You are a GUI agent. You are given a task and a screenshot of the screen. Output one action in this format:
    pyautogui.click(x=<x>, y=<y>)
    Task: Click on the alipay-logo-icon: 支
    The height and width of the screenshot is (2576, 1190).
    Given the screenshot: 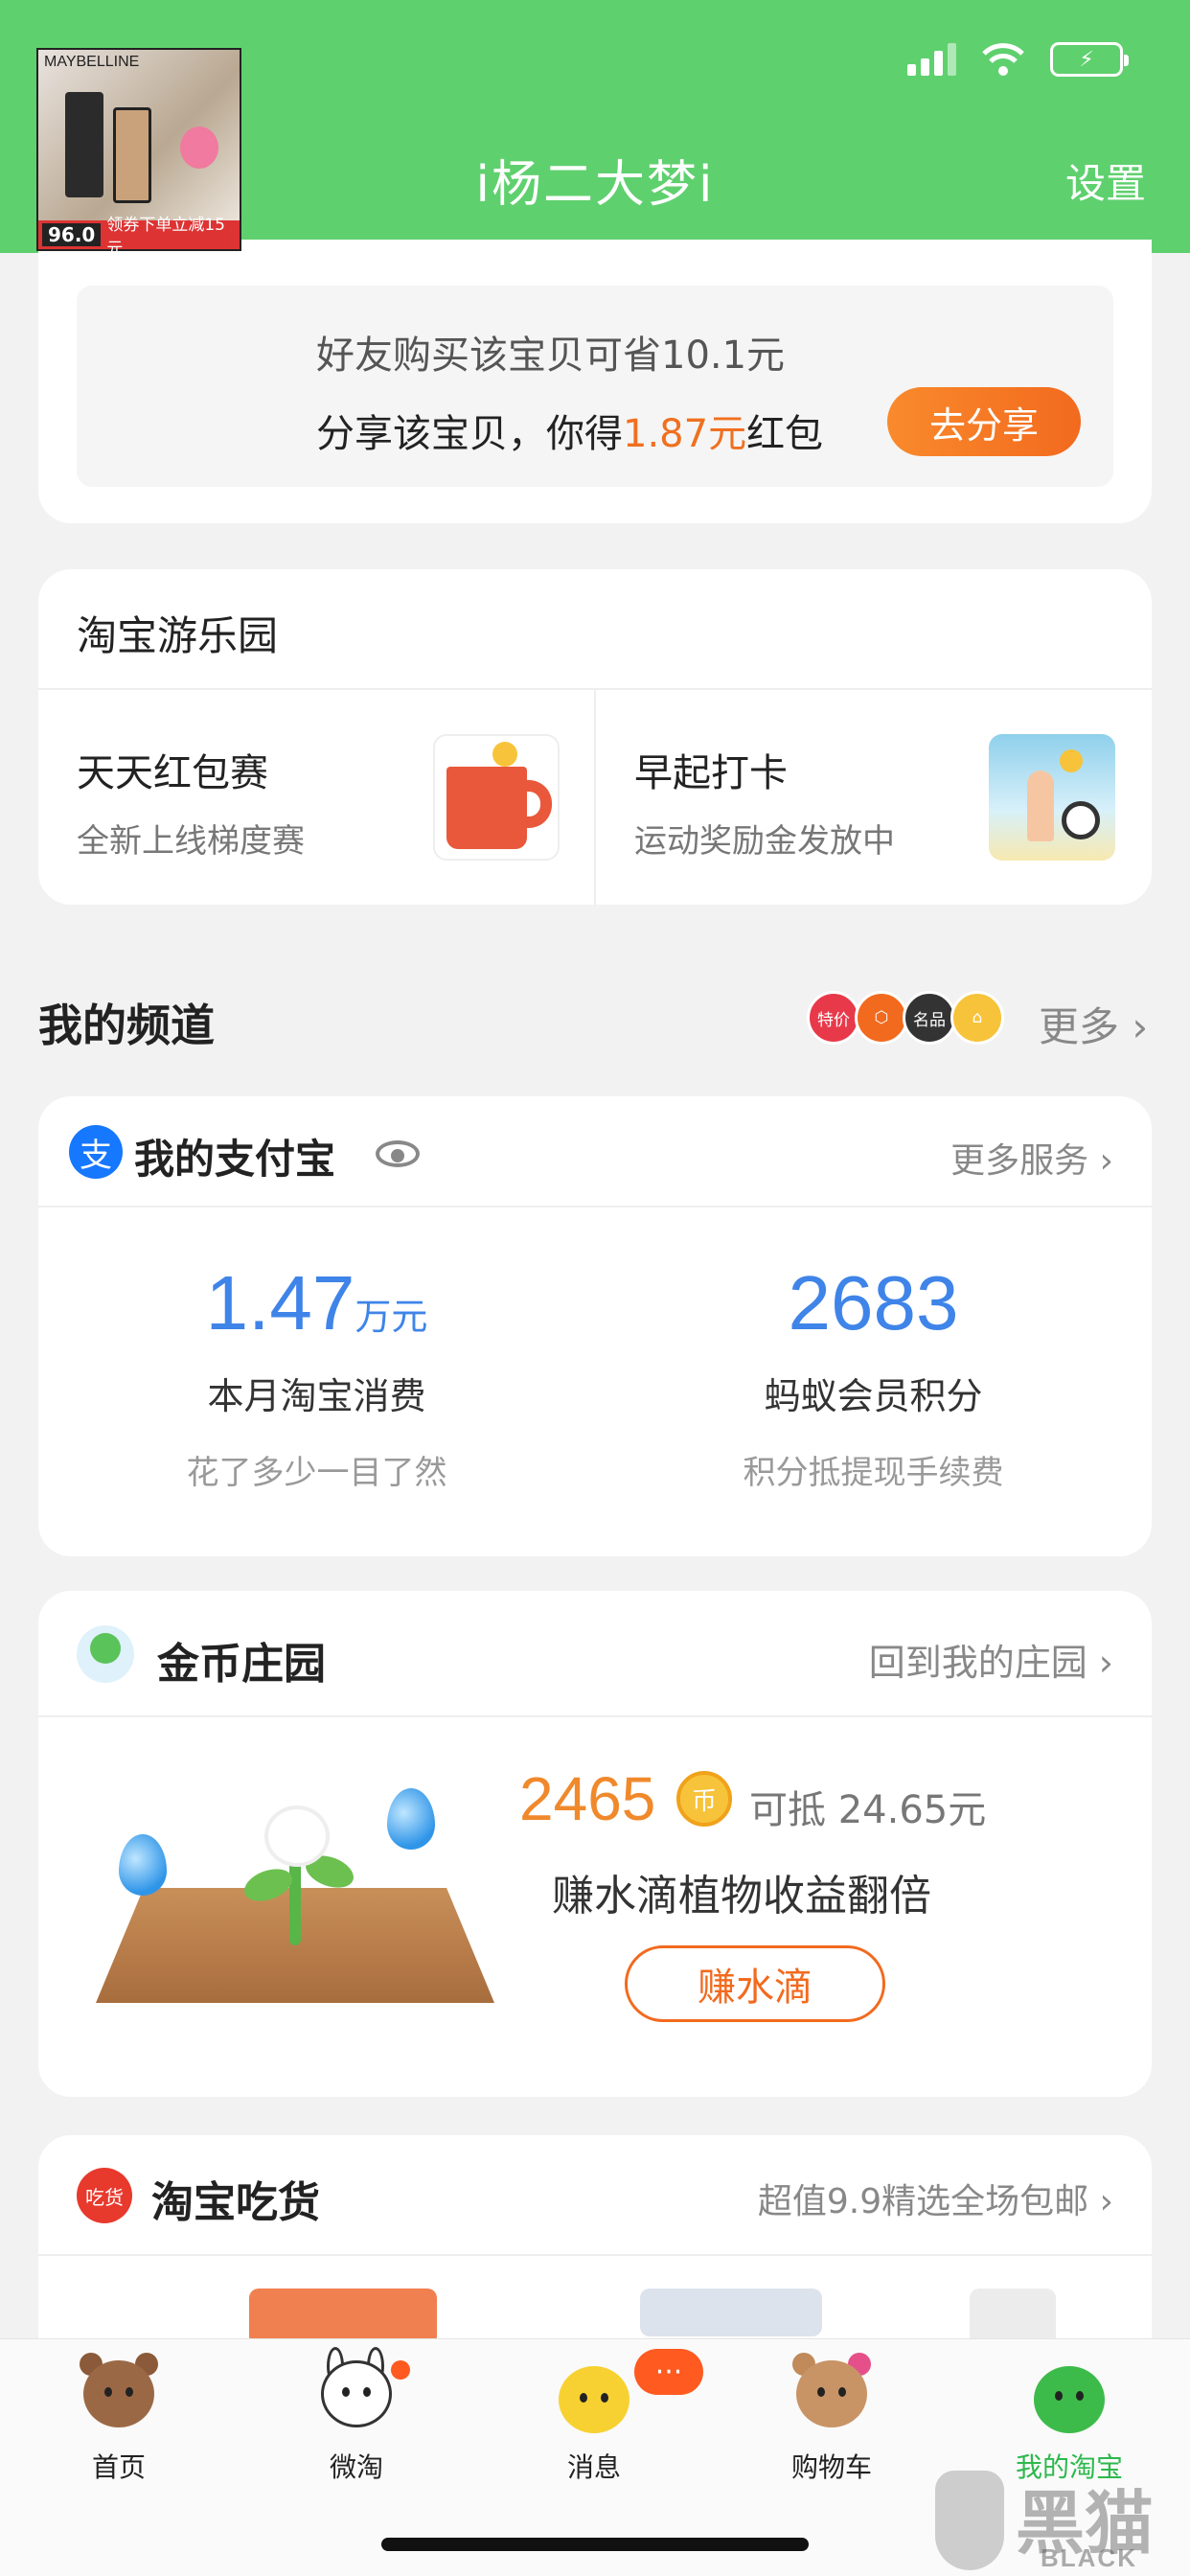 What is the action you would take?
    pyautogui.click(x=96, y=1152)
    